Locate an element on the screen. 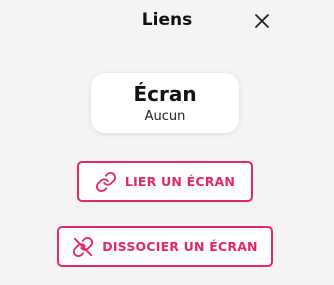 This screenshot has height=285, width=334. screen-card-value: Aucun is located at coordinates (165, 116).